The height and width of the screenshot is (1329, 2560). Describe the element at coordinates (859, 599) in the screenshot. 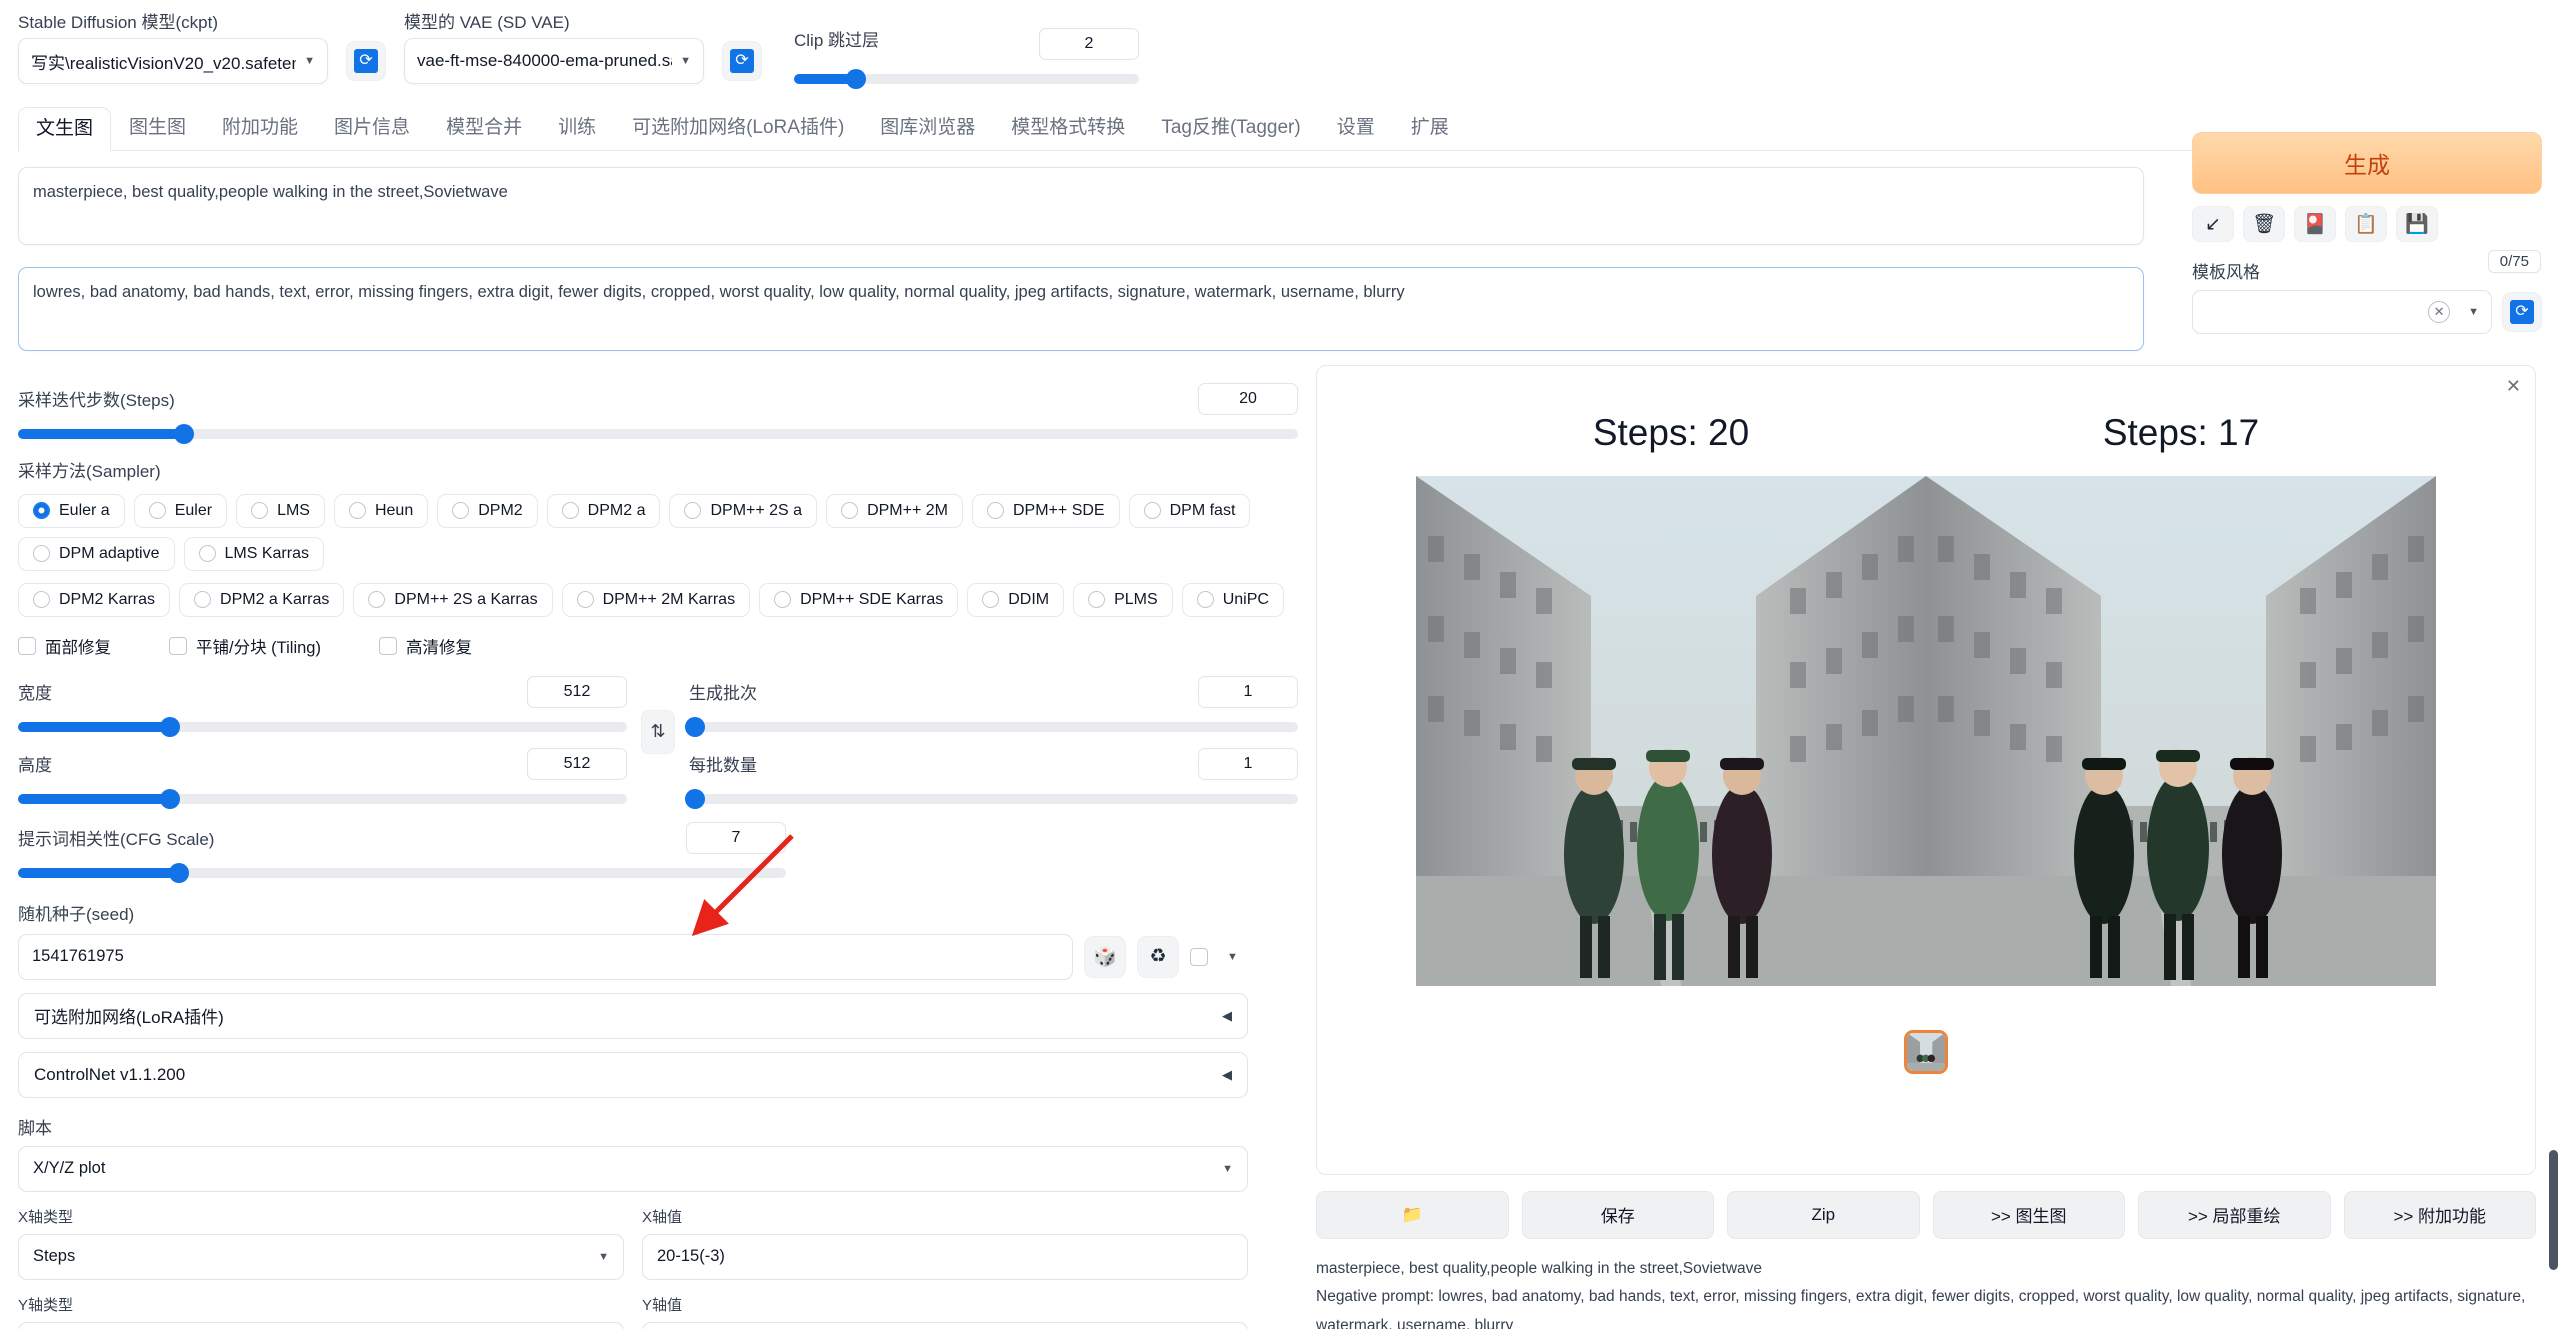

I see `sampler-option-dpmpp-sde-karras: DPM++ SDE Karras` at that location.